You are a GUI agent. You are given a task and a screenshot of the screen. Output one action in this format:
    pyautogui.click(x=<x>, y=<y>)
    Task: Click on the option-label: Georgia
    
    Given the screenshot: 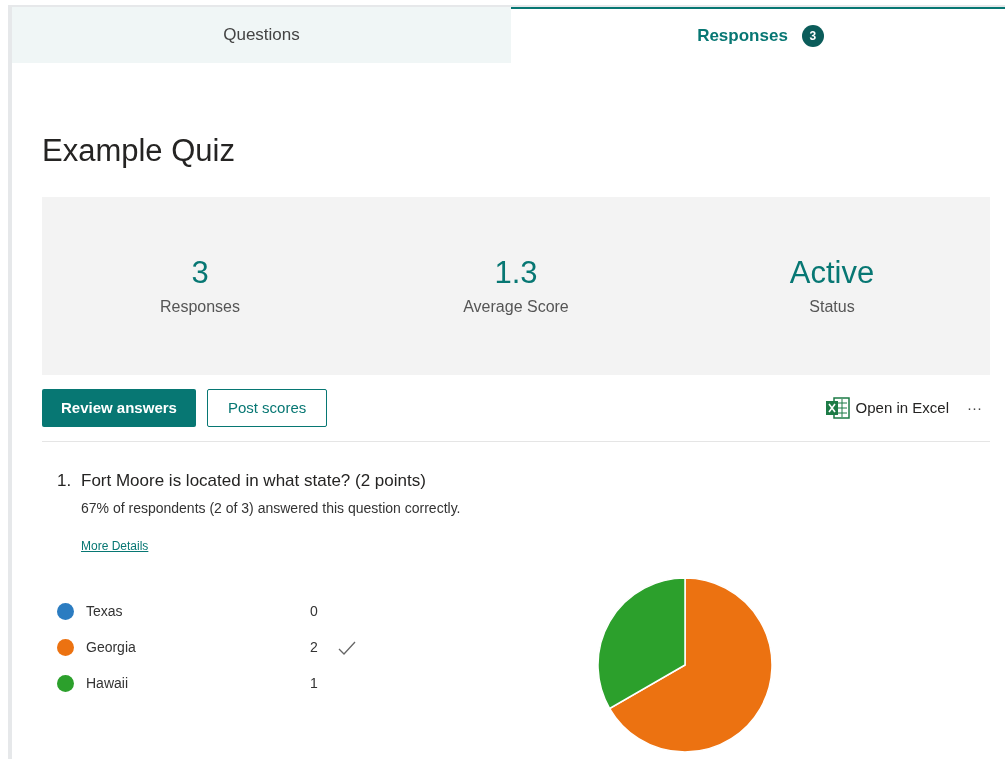 What is the action you would take?
    pyautogui.click(x=111, y=647)
    